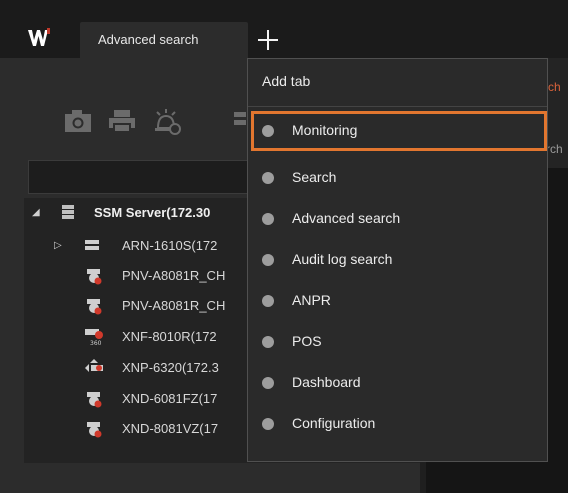 The width and height of the screenshot is (568, 493). Describe the element at coordinates (554, 87) in the screenshot. I see `right-panel-text-accent: ch` at that location.